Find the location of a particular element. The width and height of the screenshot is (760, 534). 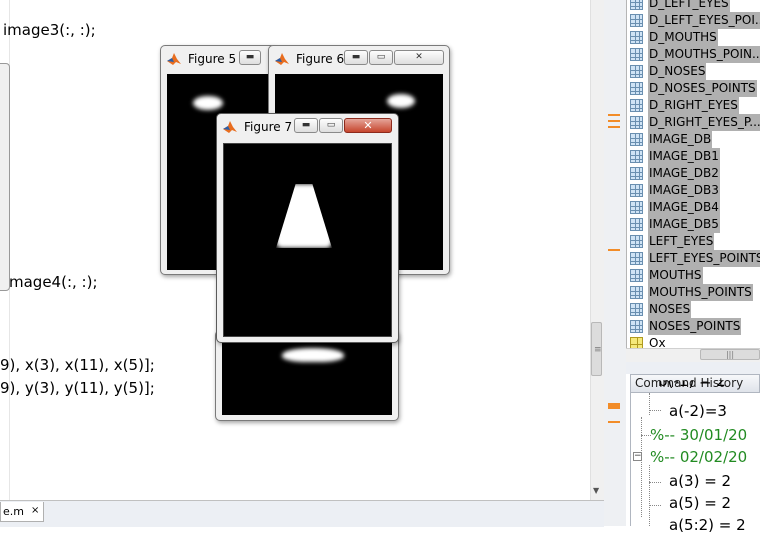

figure-title: Figure 6 is located at coordinates (320, 59).